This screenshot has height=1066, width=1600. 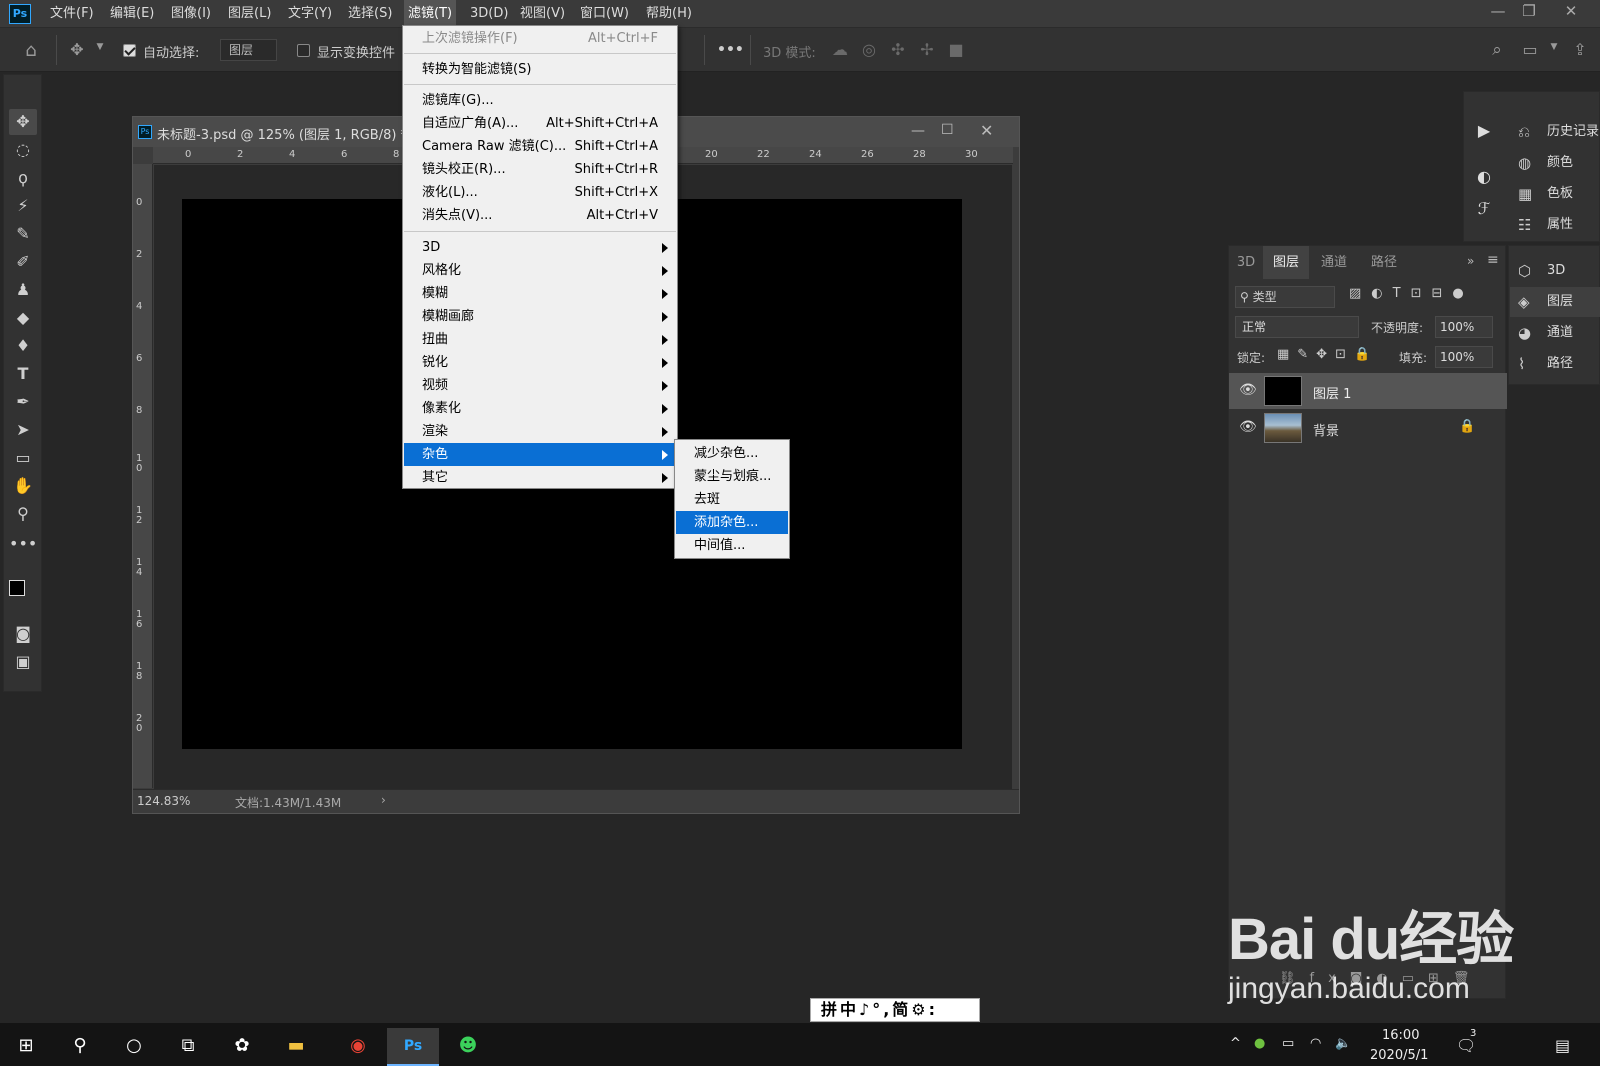 I want to click on battery-icon: ▭, so click(x=1288, y=1043).